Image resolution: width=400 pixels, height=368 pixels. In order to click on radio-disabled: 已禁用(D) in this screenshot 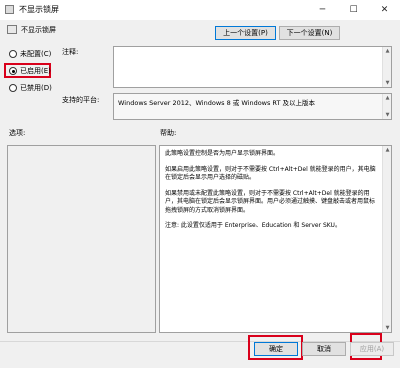, I will do `click(30, 88)`.